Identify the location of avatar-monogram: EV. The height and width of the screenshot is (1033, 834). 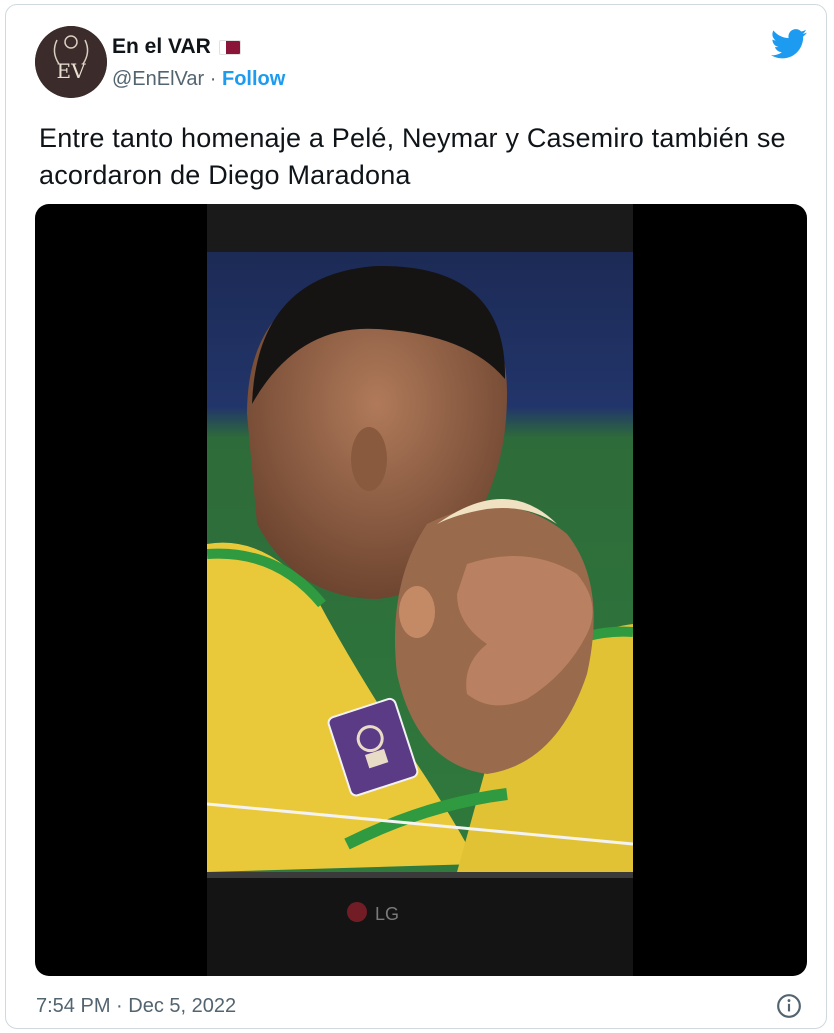
(71, 71).